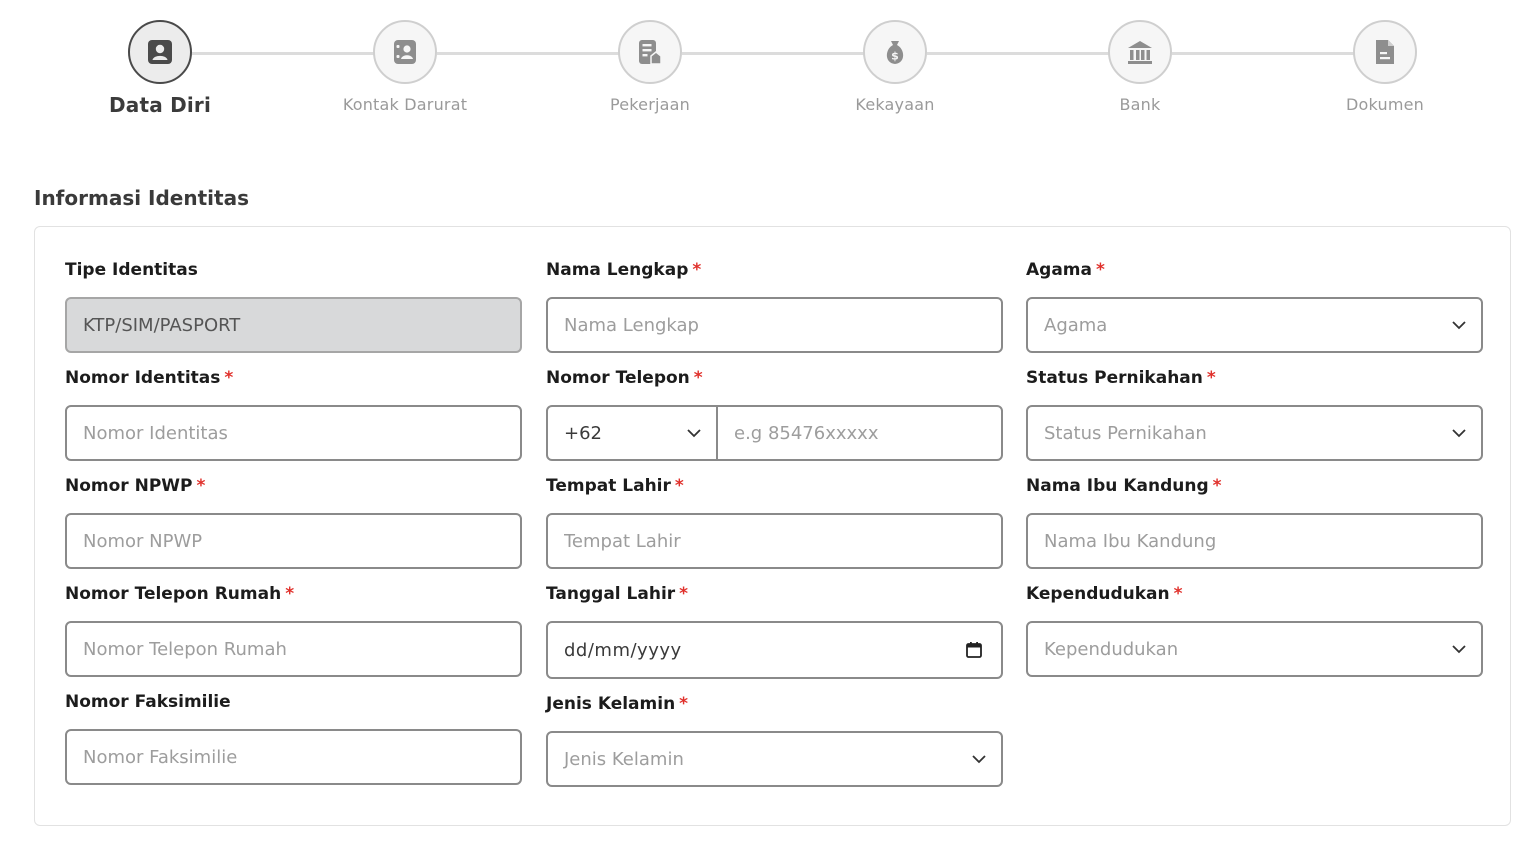 Image resolution: width=1540 pixels, height=852 pixels. Describe the element at coordinates (617, 594) in the screenshot. I see `field-label: Tanggal Lahir *` at that location.